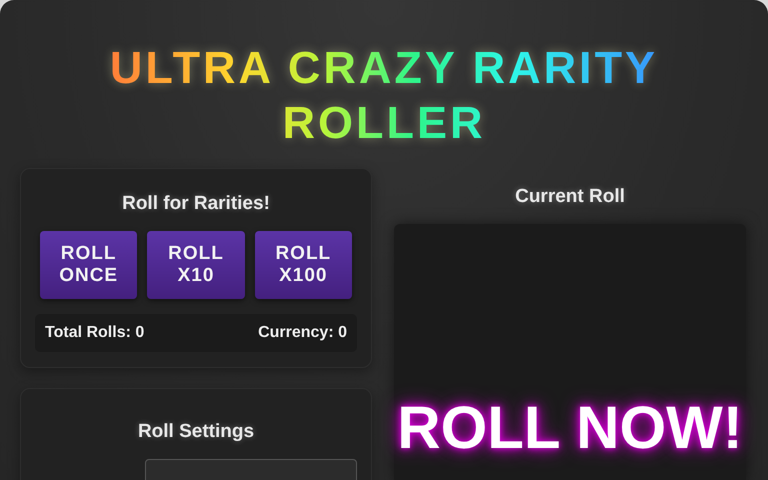 Image resolution: width=768 pixels, height=480 pixels. I want to click on stat-text: Currency: 0, so click(302, 333).